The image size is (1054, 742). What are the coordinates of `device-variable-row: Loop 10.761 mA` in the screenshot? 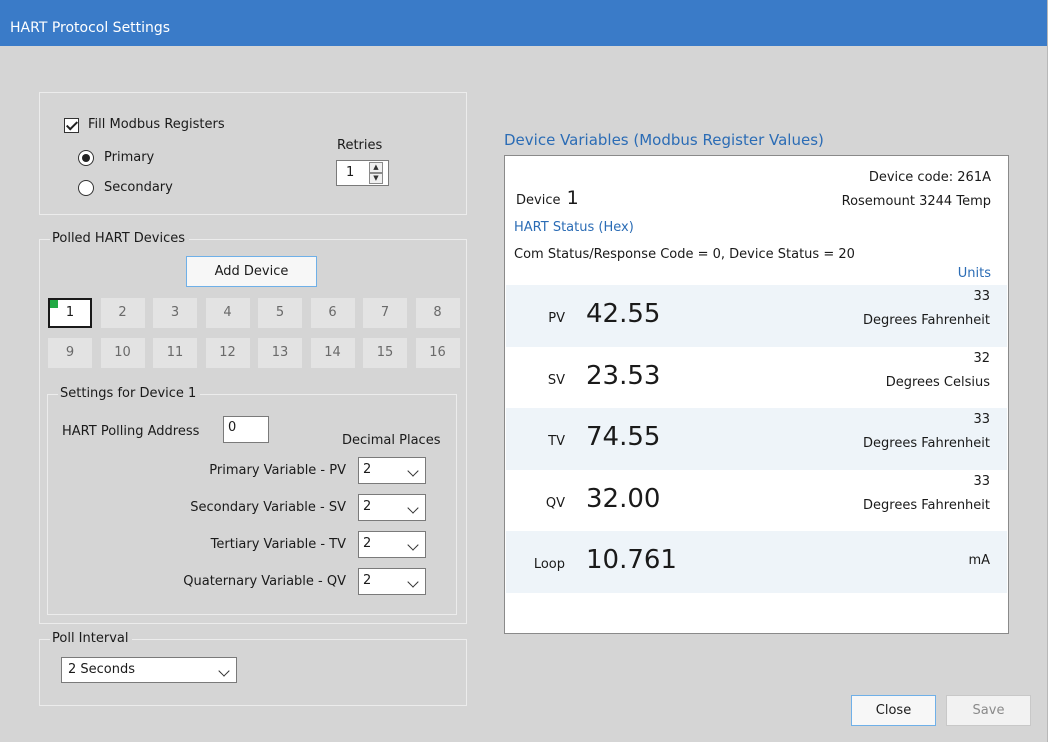 It's located at (756, 562).